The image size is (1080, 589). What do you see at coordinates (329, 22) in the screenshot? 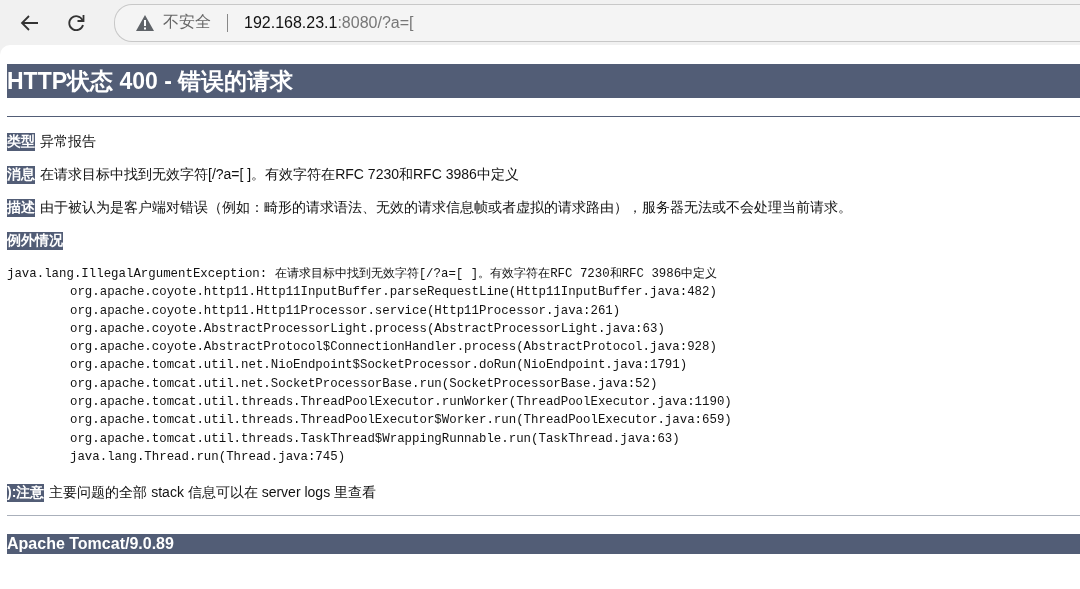
I see `url-text: 192.168.23.1:8080/?a=[` at bounding box center [329, 22].